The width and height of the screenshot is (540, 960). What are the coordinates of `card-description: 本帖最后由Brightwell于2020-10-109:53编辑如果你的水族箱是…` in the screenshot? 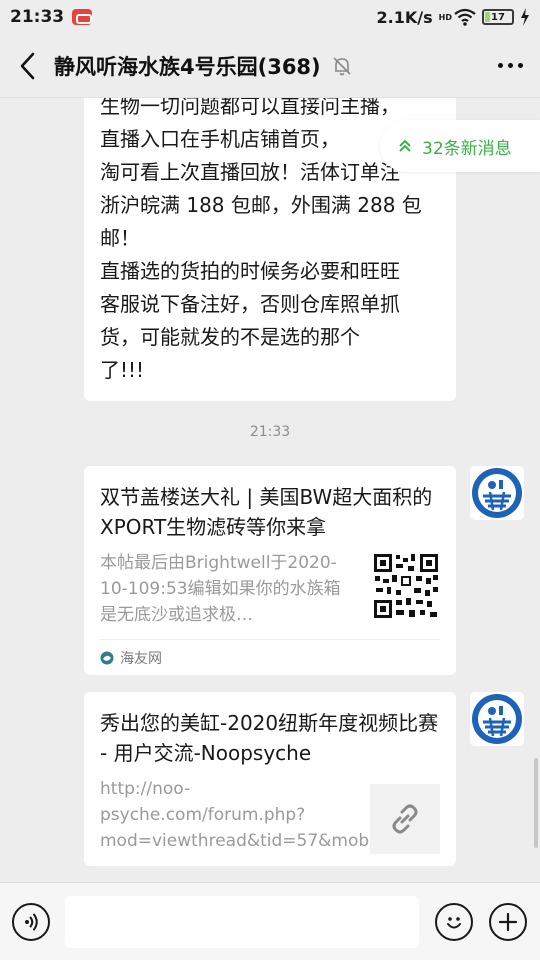 It's located at (220, 589).